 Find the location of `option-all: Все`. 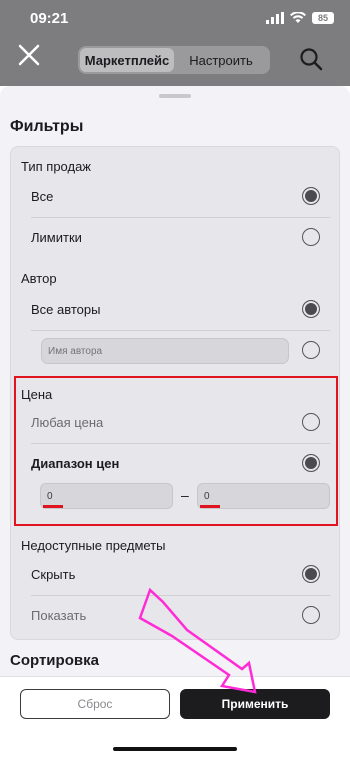

option-all: Все is located at coordinates (180, 197).